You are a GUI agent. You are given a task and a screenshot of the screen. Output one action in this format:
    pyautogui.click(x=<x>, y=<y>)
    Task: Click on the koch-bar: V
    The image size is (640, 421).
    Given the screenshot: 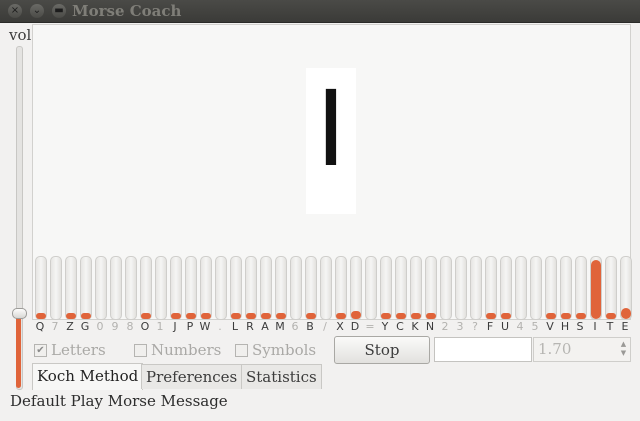 What is the action you would take?
    pyautogui.click(x=550, y=296)
    